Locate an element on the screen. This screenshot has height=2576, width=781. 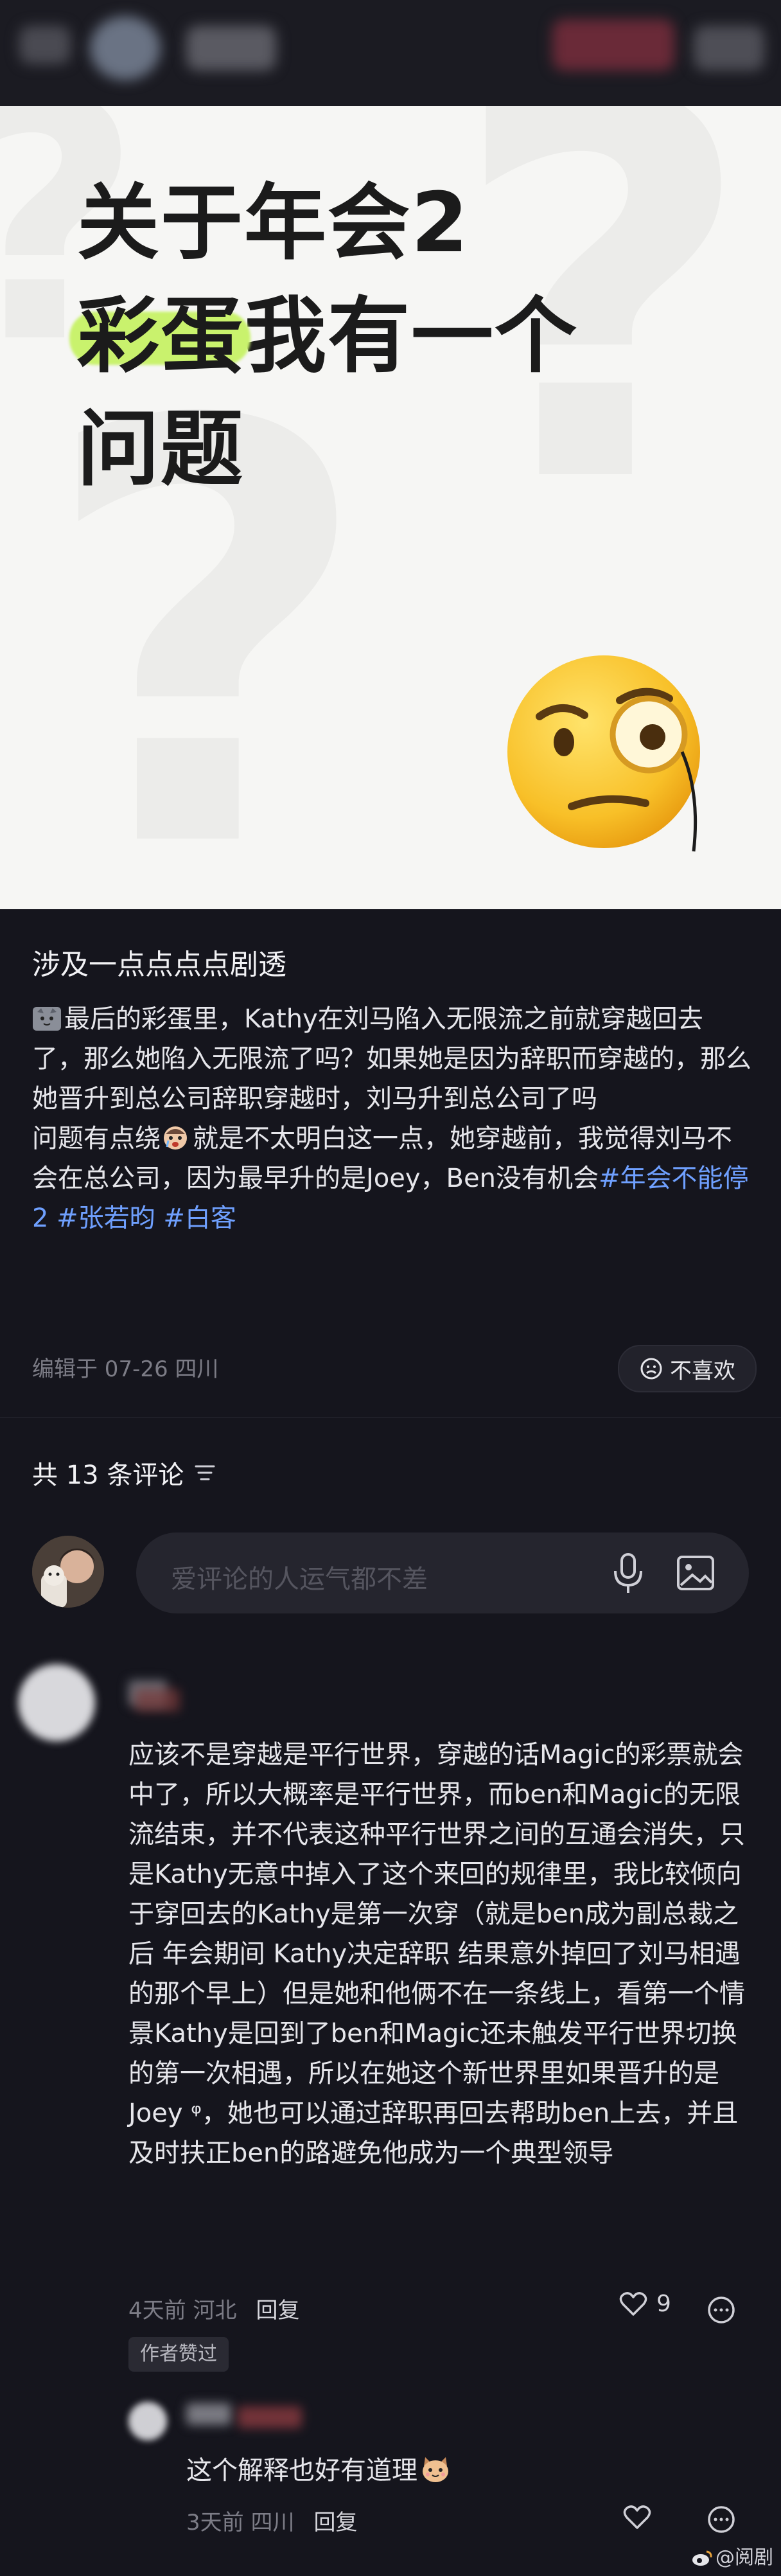
reply-text: 这个解释也好有道理 is located at coordinates (302, 2471).